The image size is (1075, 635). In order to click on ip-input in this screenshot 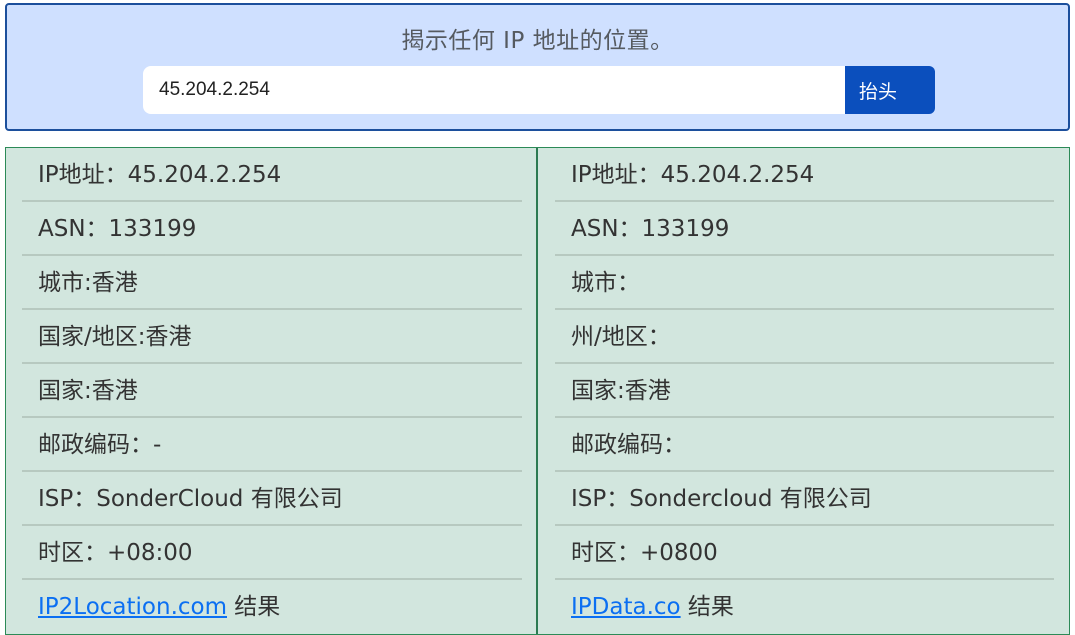, I will do `click(494, 90)`.